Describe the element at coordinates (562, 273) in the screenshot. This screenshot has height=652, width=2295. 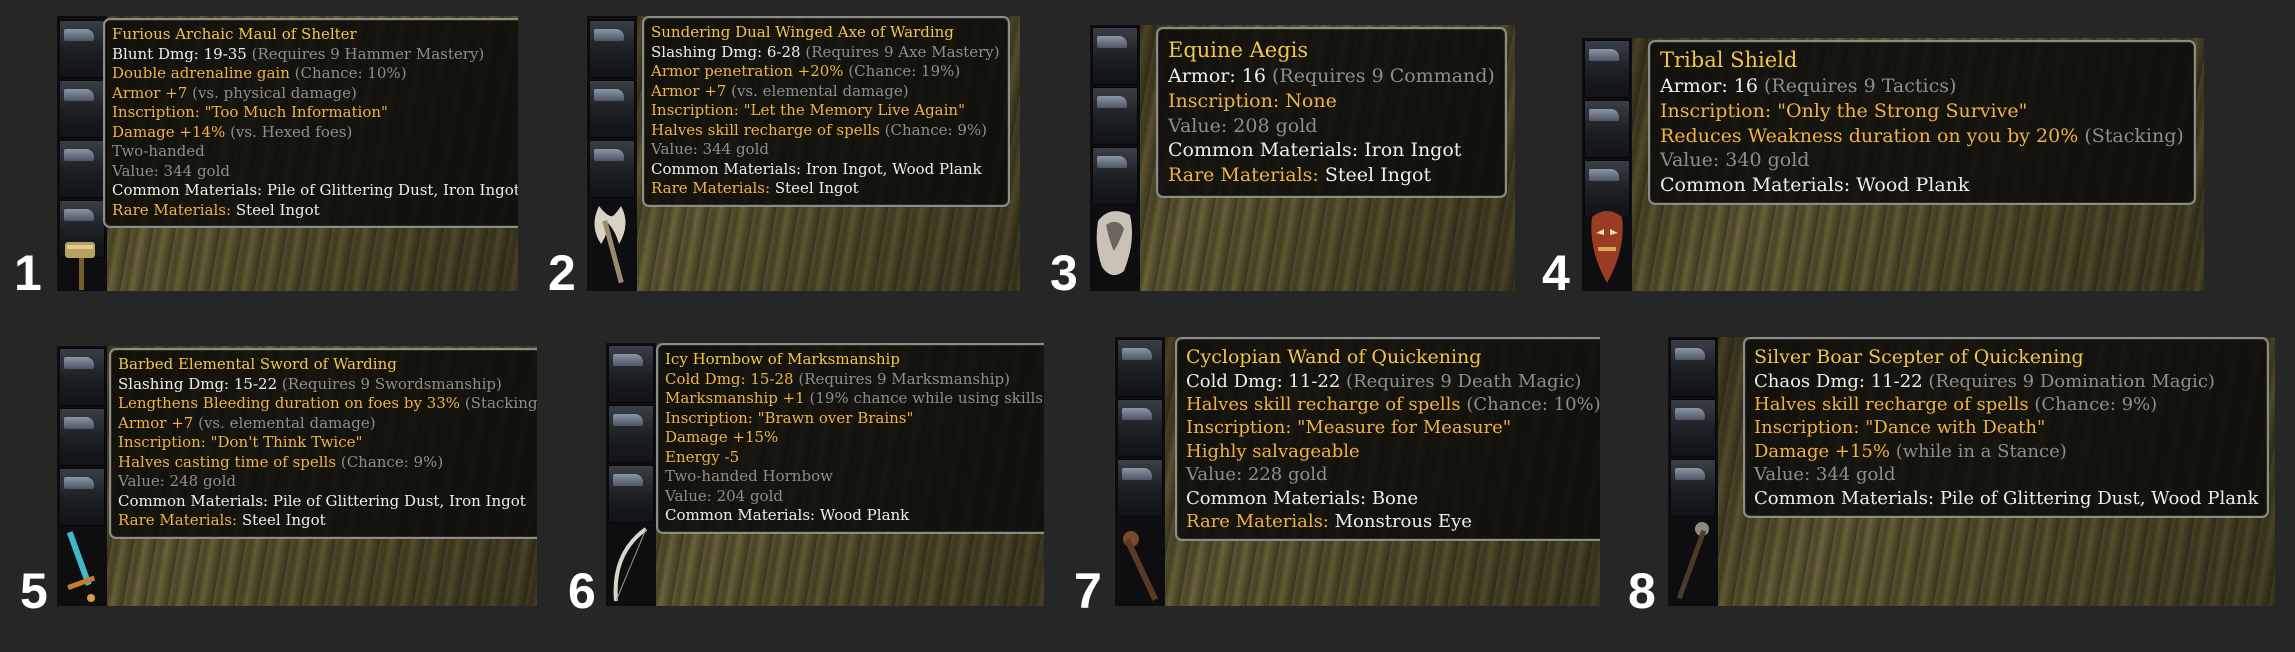
I see `panel-number: 2` at that location.